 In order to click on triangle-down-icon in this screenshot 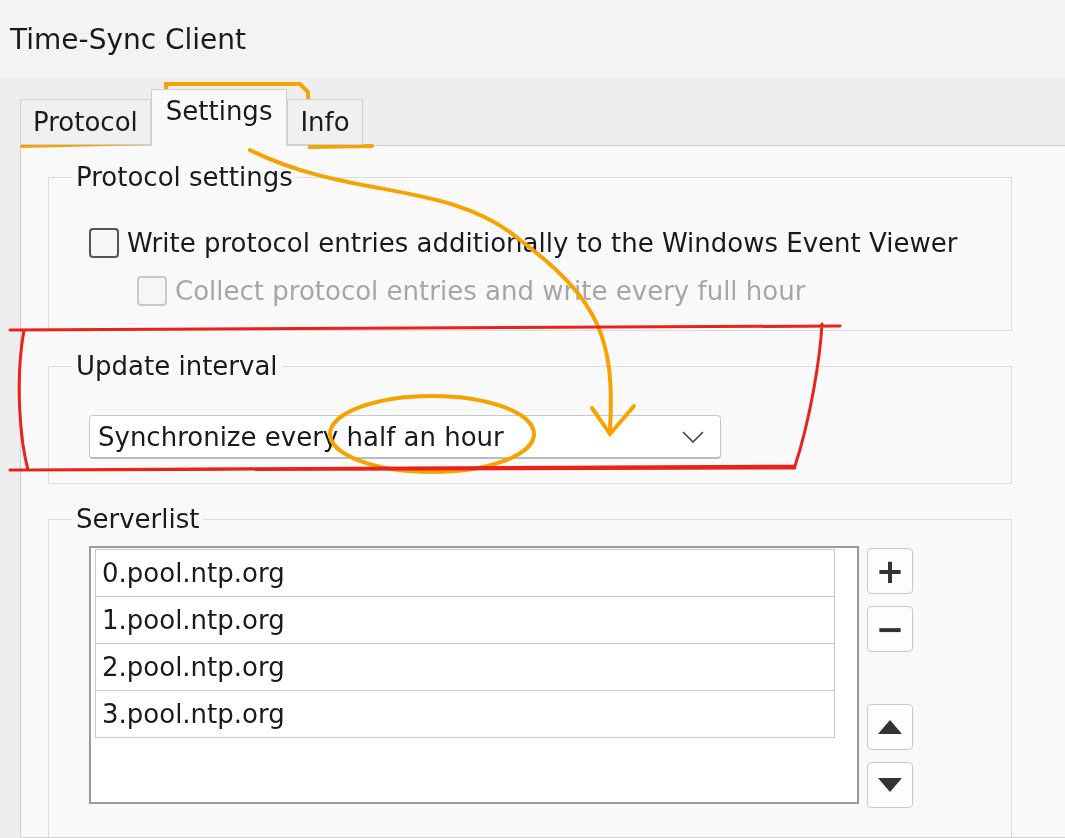, I will do `click(890, 785)`.